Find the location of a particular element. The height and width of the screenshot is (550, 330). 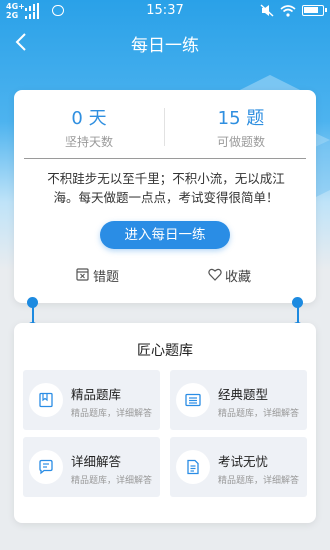

bookmark-book-icon is located at coordinates (46, 400).